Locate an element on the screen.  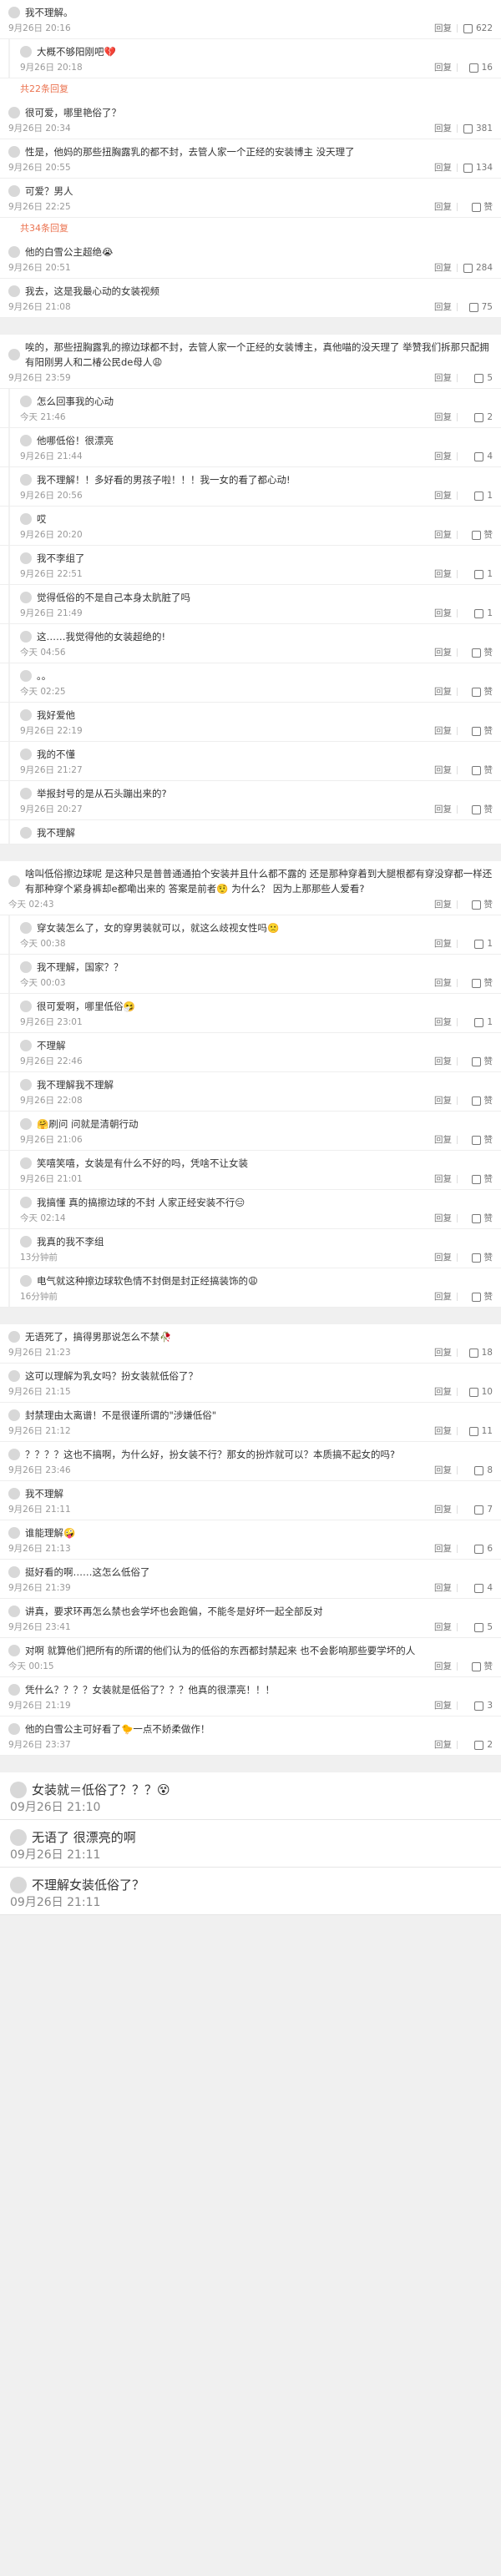
like-button: 3 is located at coordinates (478, 1705).